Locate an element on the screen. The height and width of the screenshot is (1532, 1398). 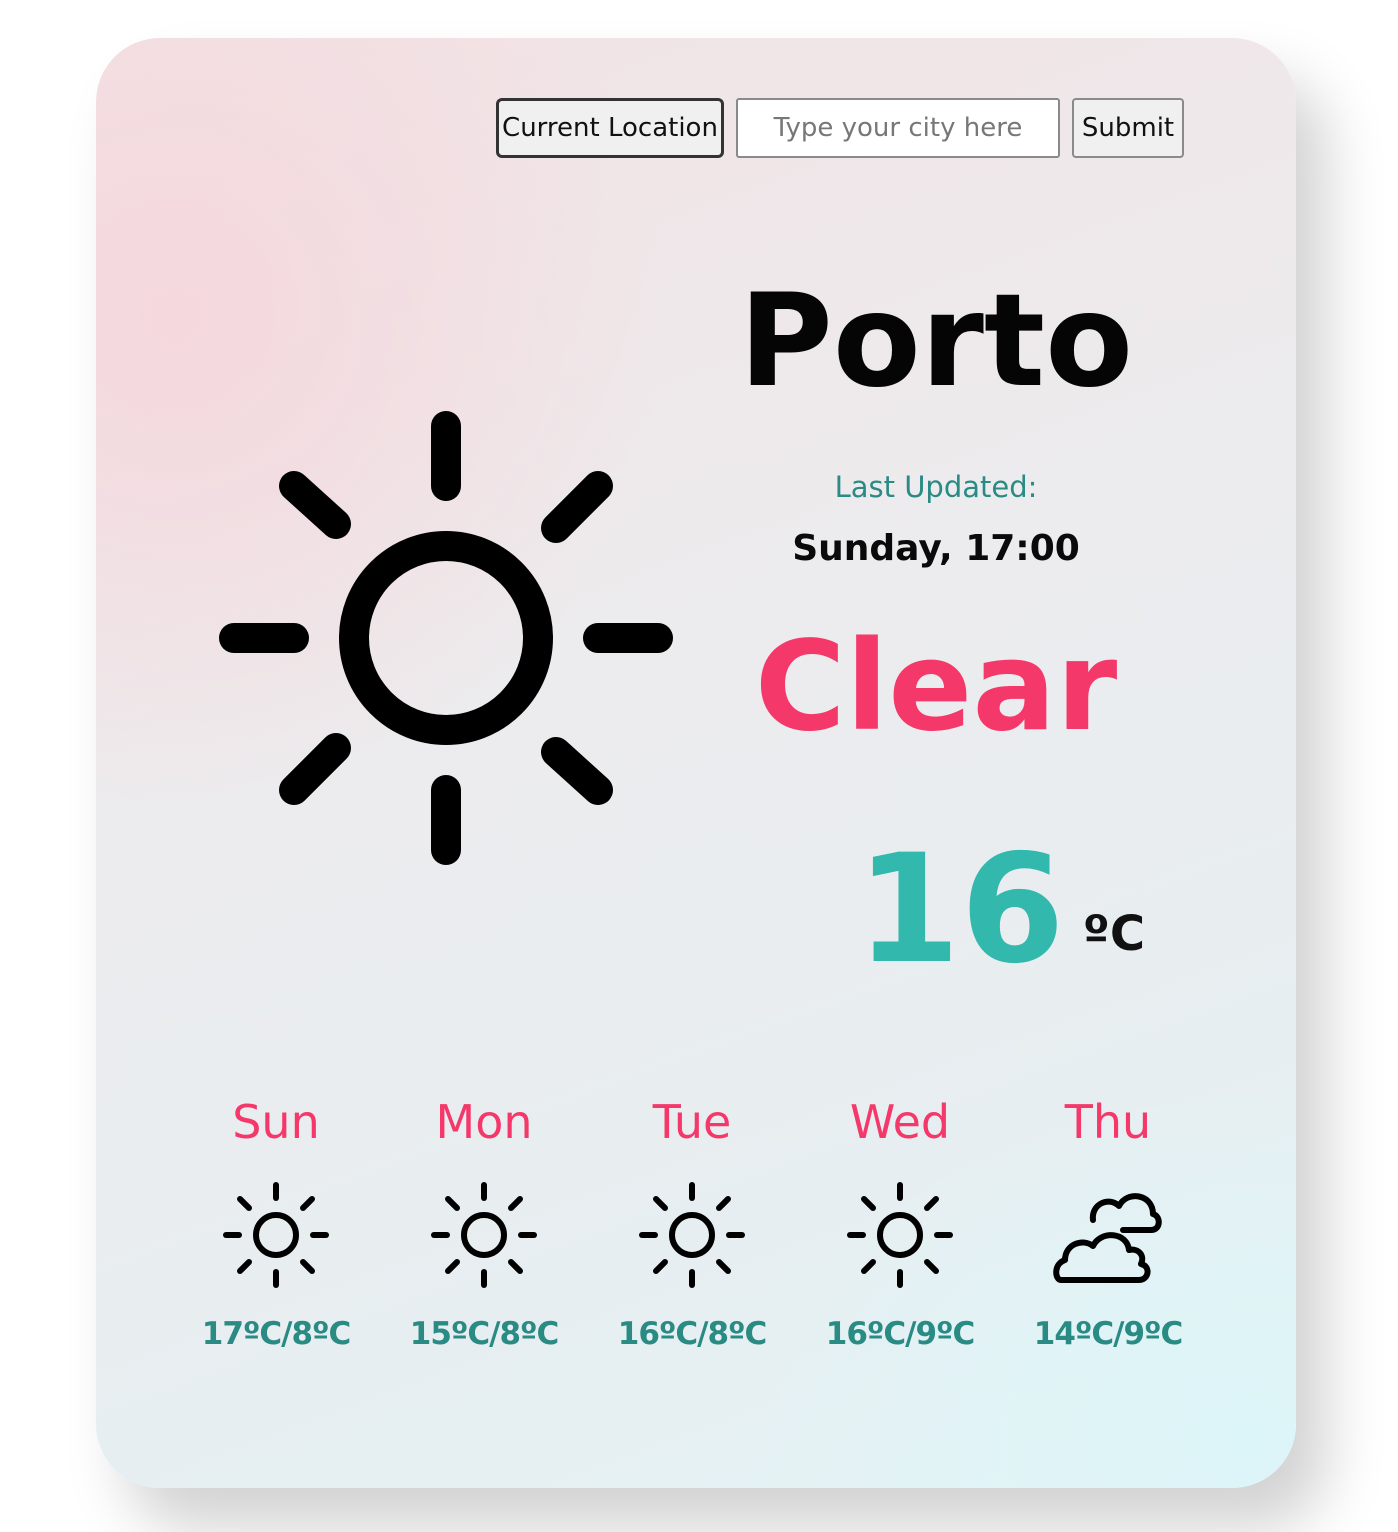
current-location-button: Current Location is located at coordinates (610, 128).